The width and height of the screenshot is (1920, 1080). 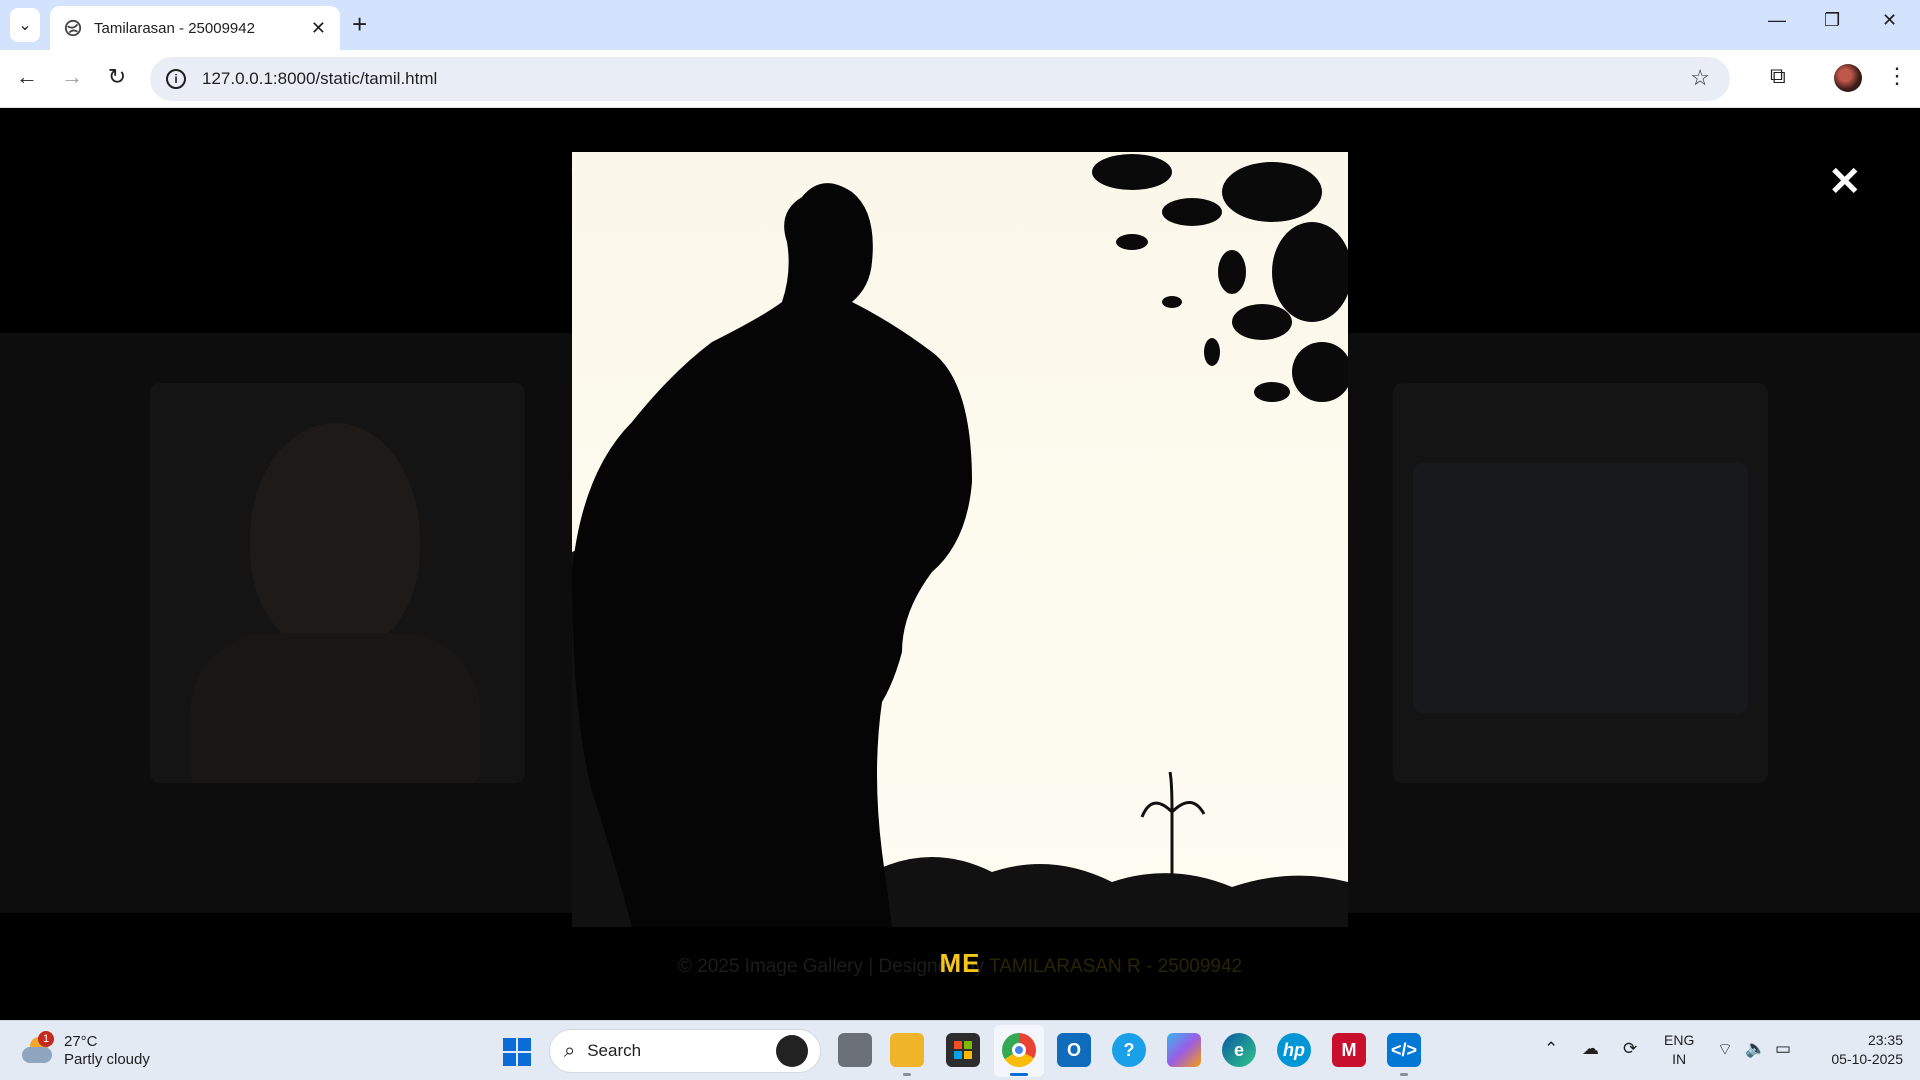 I want to click on profile-avatar, so click(x=1848, y=78).